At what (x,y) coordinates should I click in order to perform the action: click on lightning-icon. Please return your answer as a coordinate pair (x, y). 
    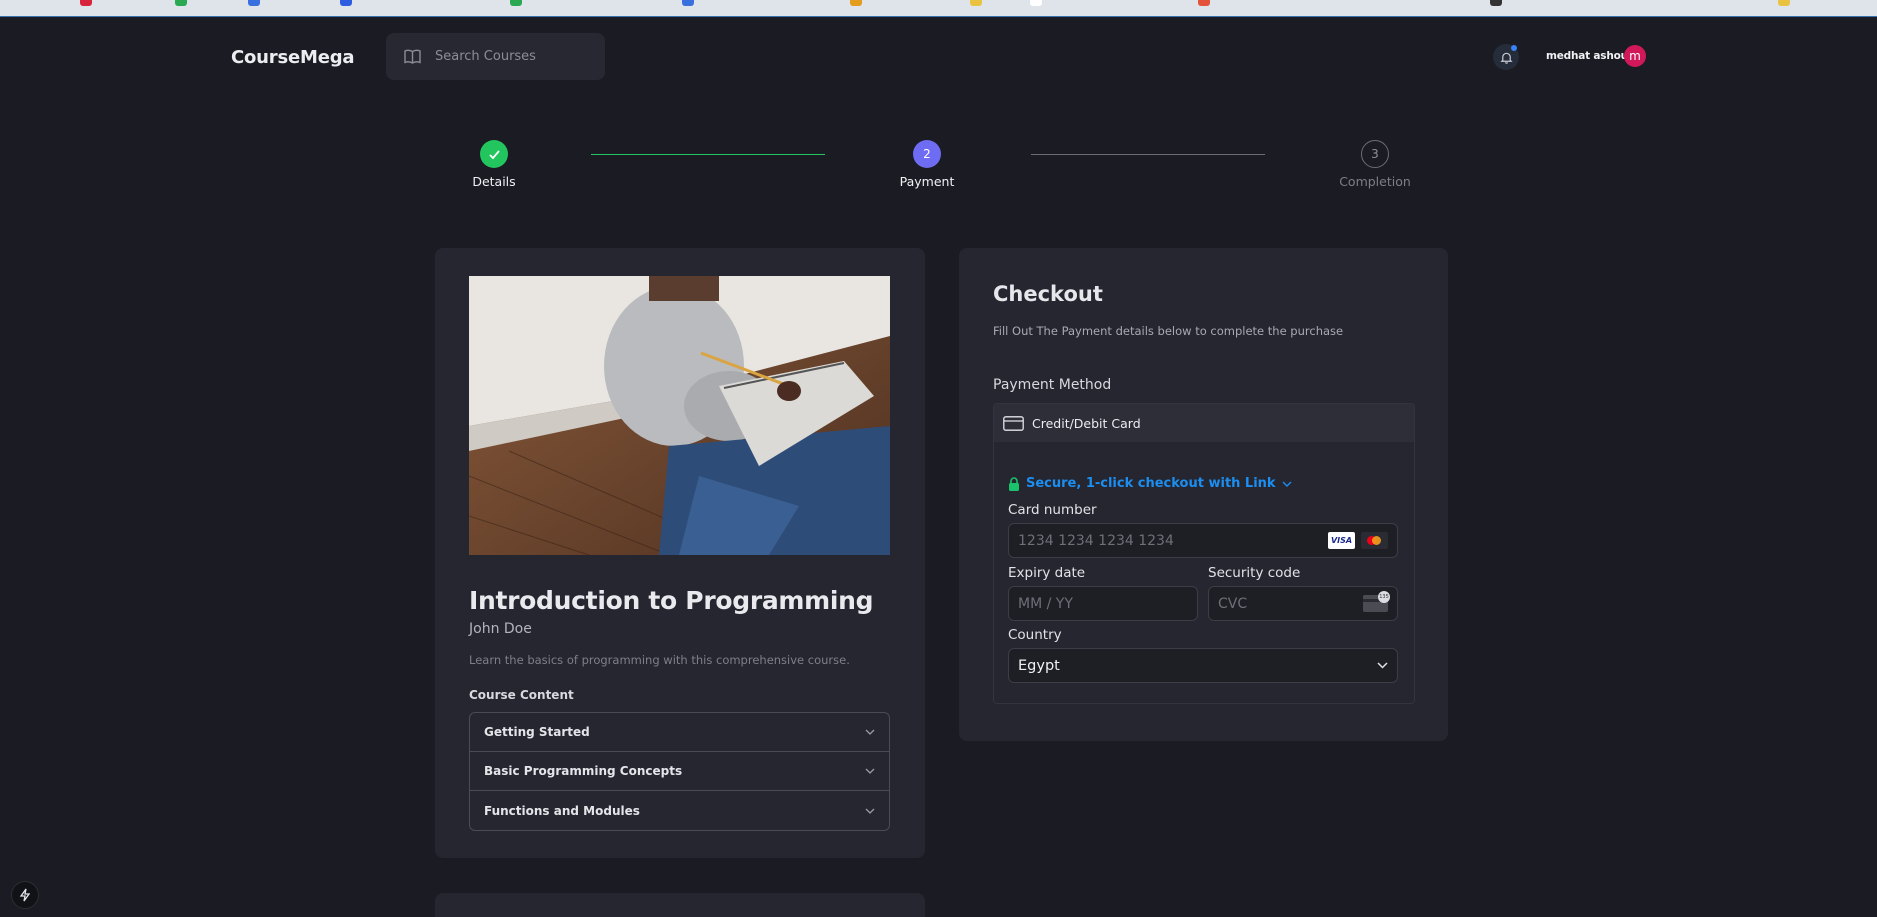
    Looking at the image, I should click on (25, 895).